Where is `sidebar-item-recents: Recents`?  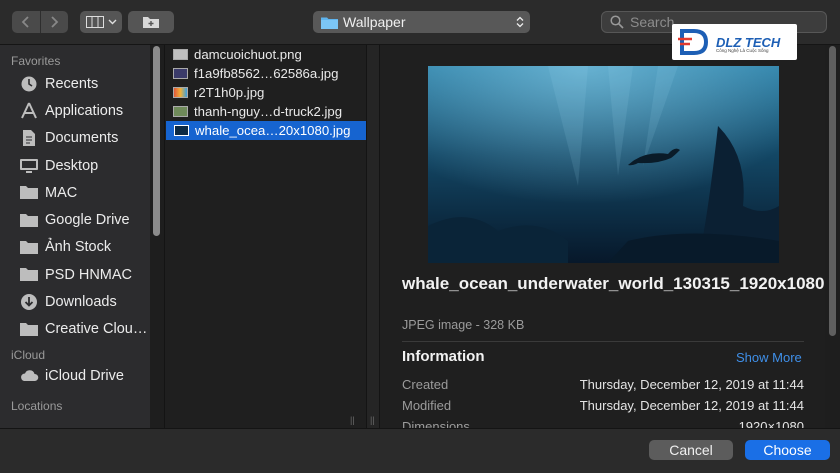 sidebar-item-recents: Recents is located at coordinates (75, 83).